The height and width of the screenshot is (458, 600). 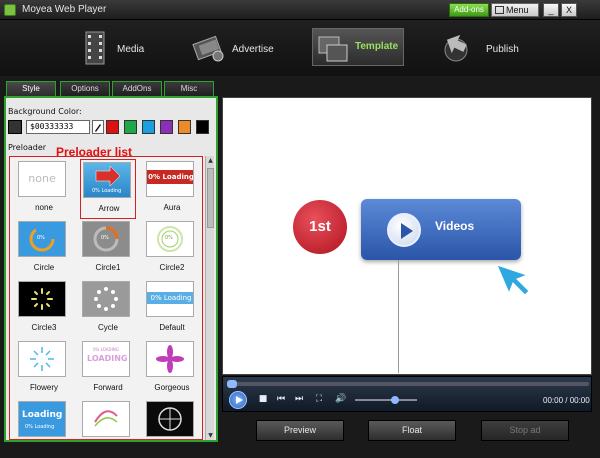 I want to click on preloader-item-aura: 0% Loading Aura, so click(x=172, y=189).